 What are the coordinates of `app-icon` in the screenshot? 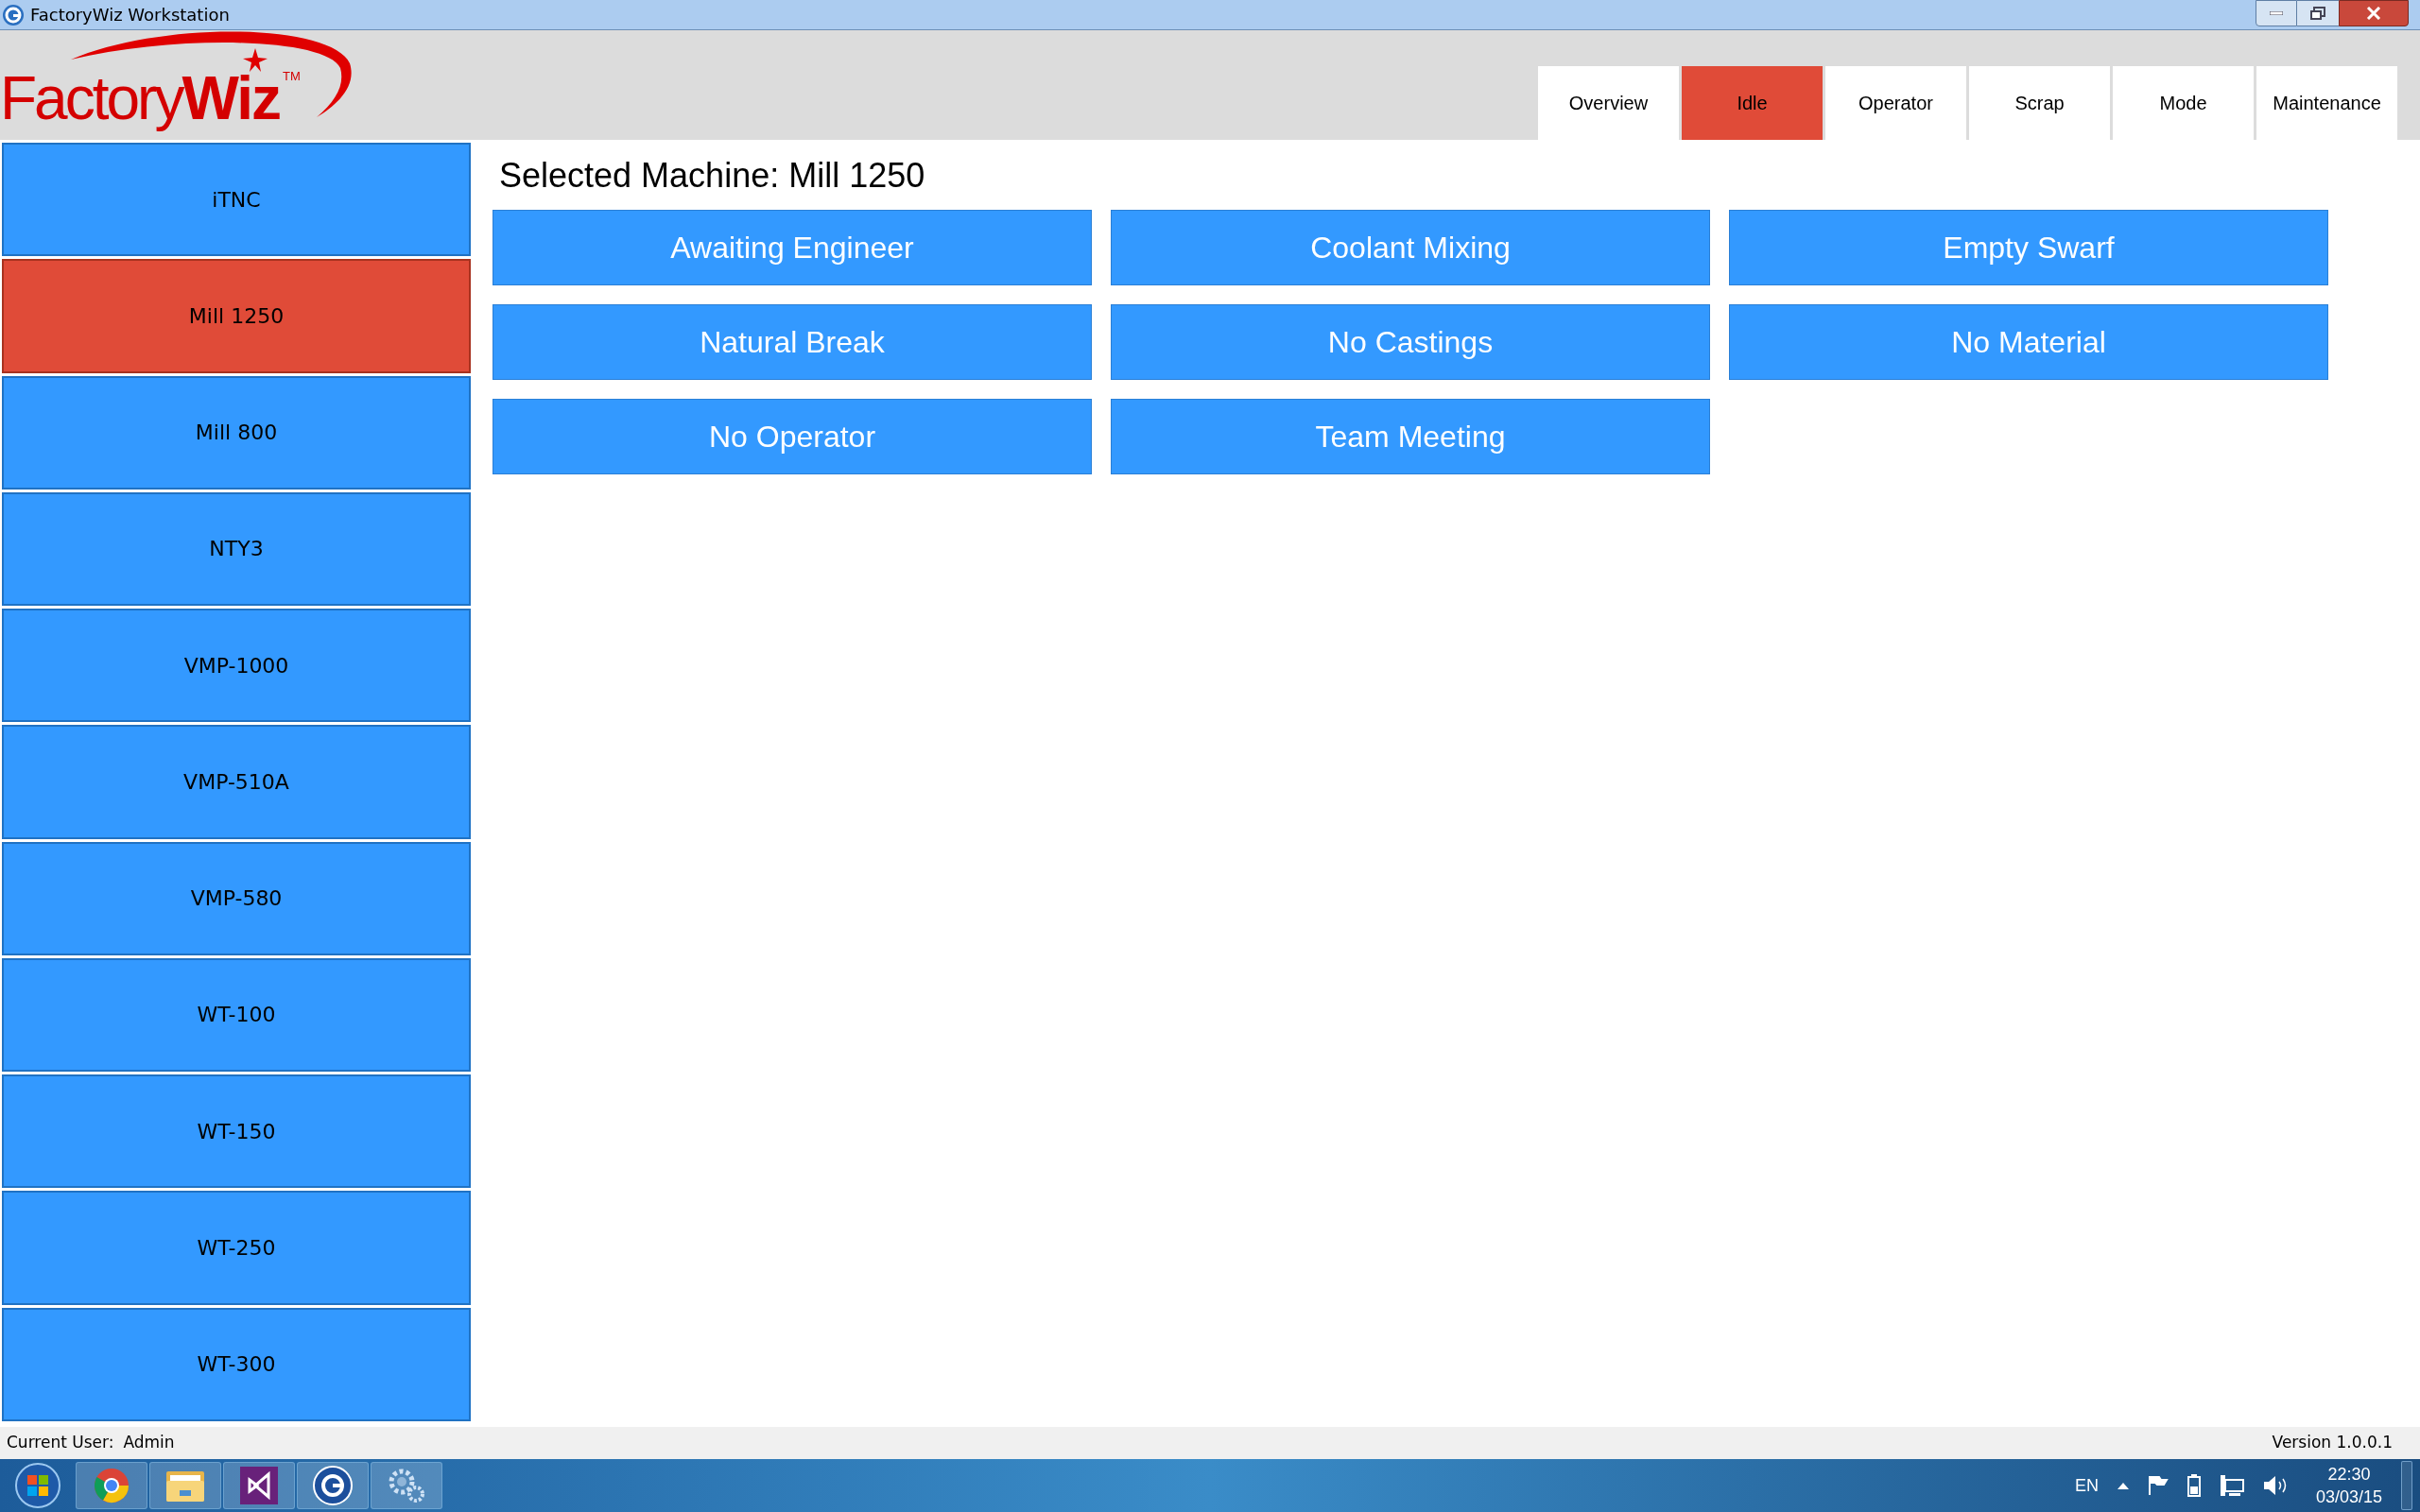 It's located at (13, 14).